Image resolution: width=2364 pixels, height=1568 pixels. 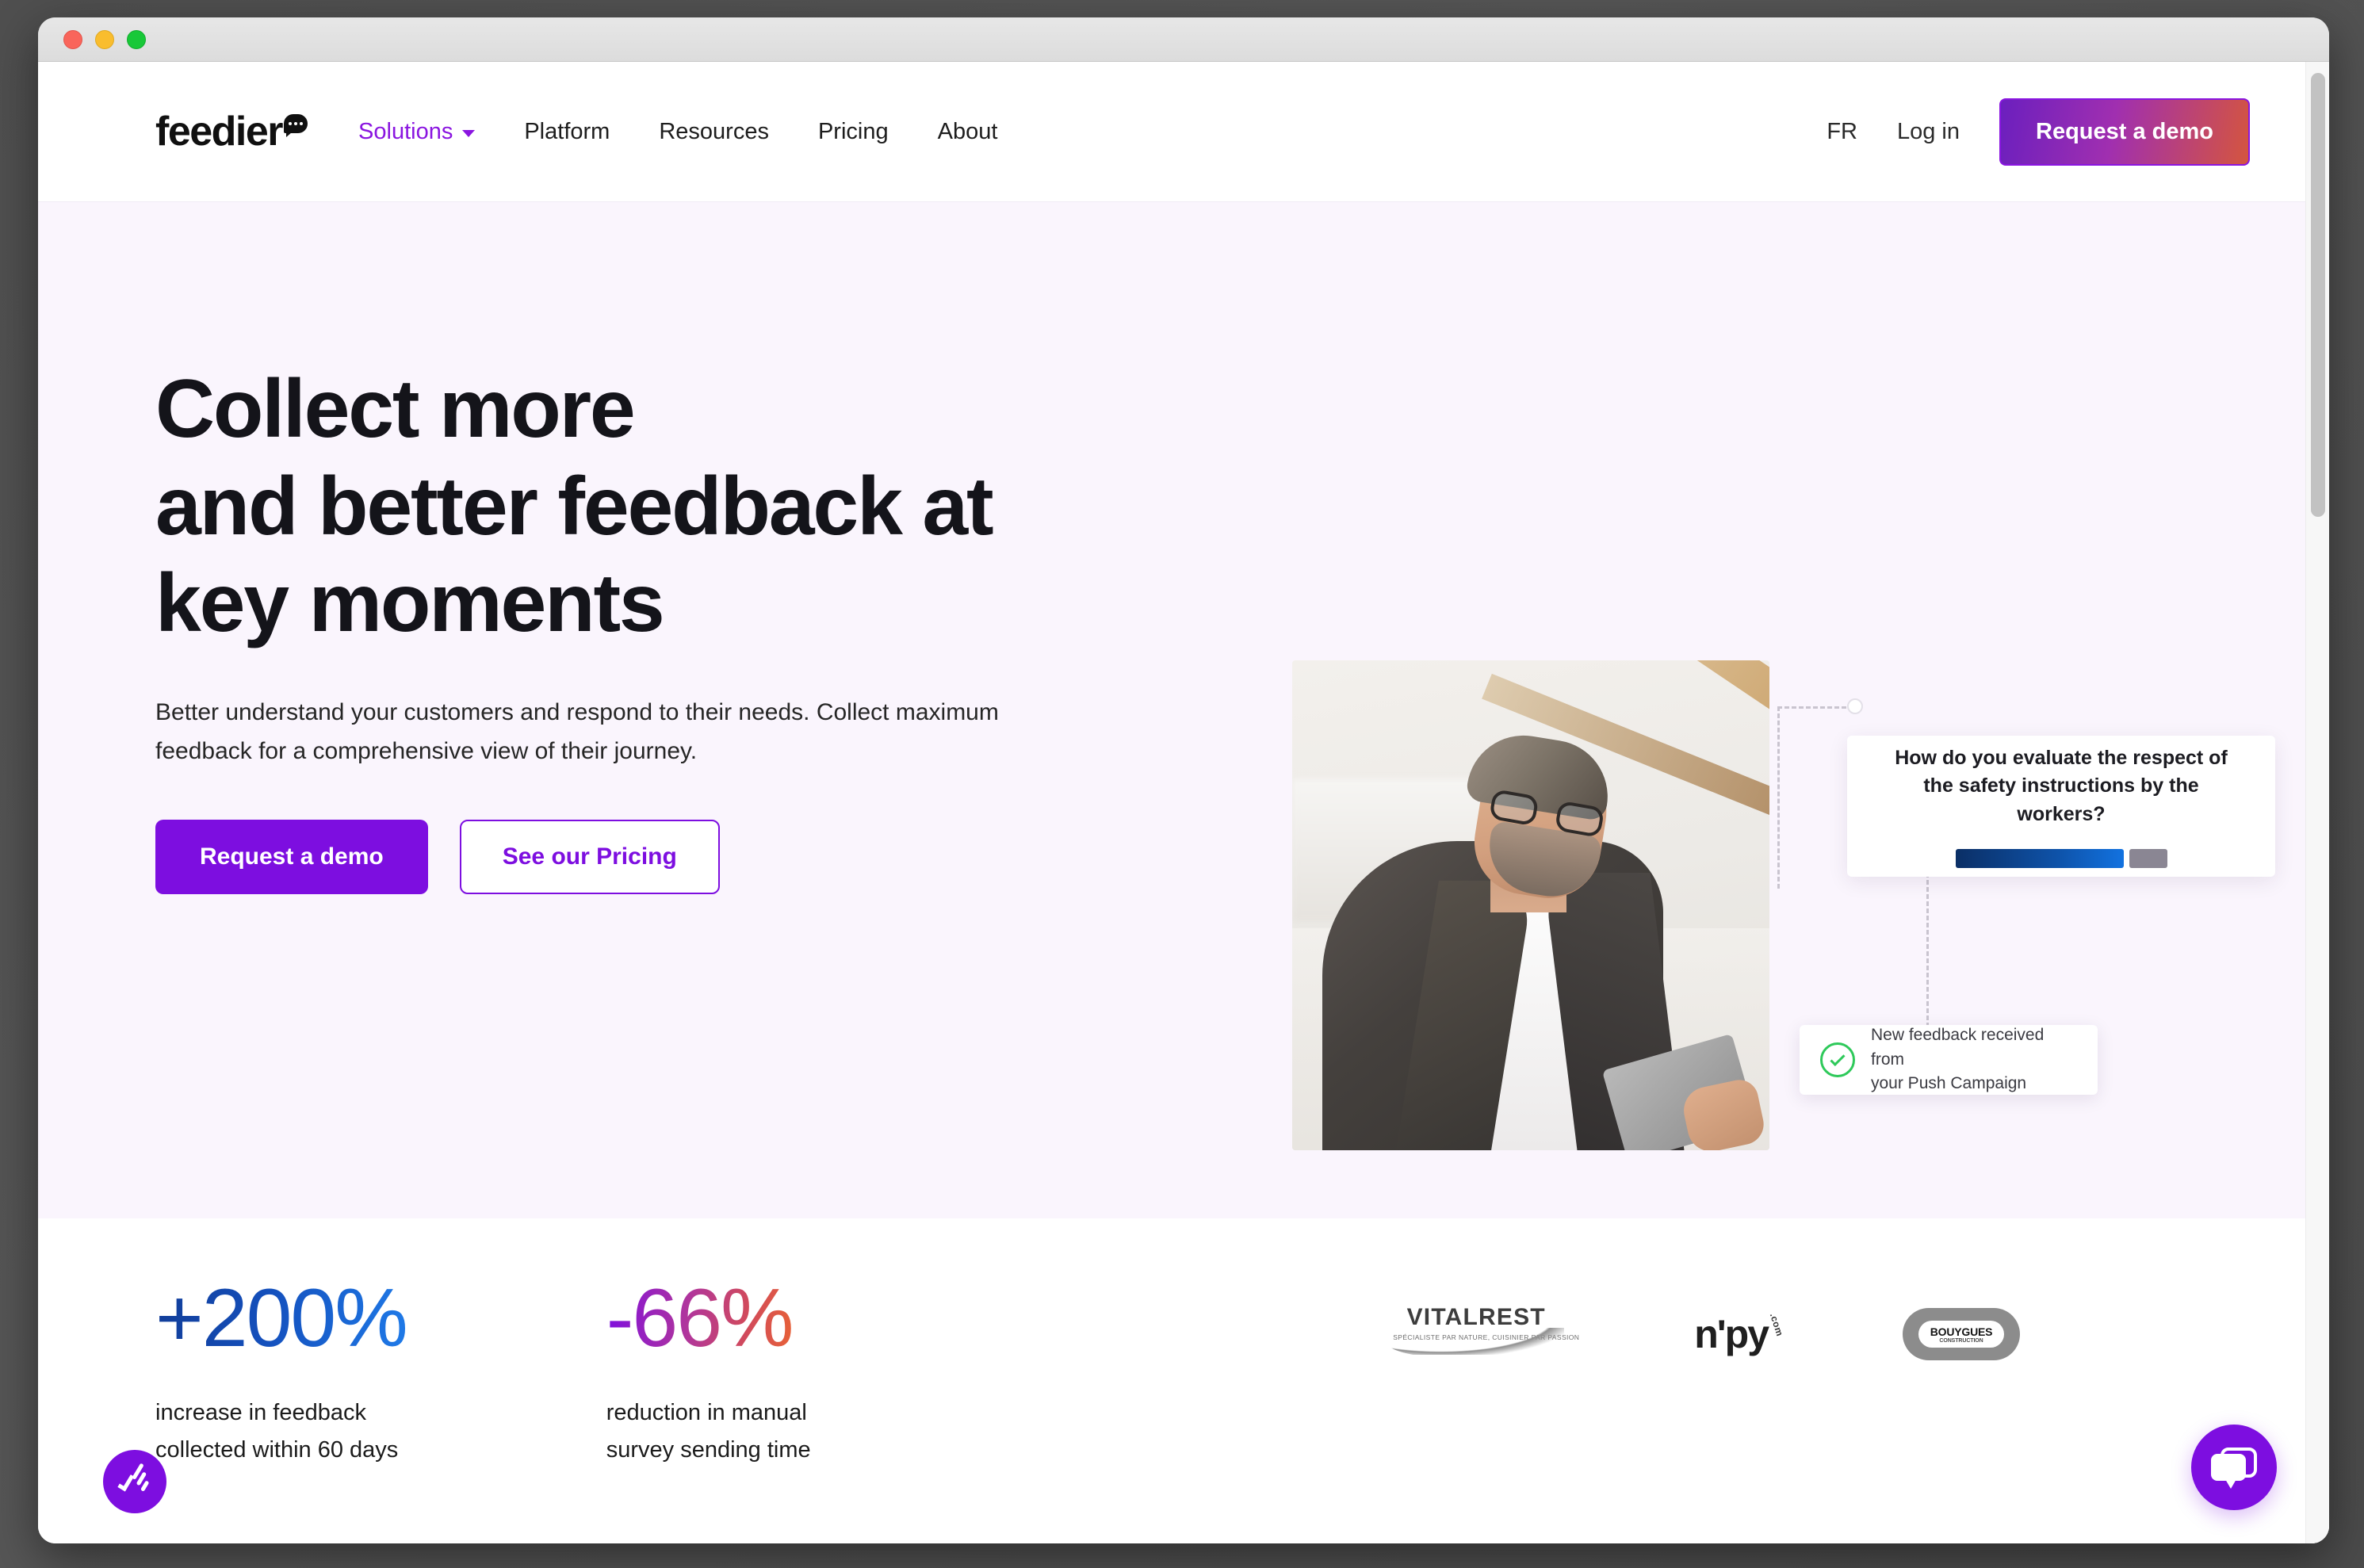 What do you see at coordinates (1837, 1059) in the screenshot?
I see `check-circle-icon` at bounding box center [1837, 1059].